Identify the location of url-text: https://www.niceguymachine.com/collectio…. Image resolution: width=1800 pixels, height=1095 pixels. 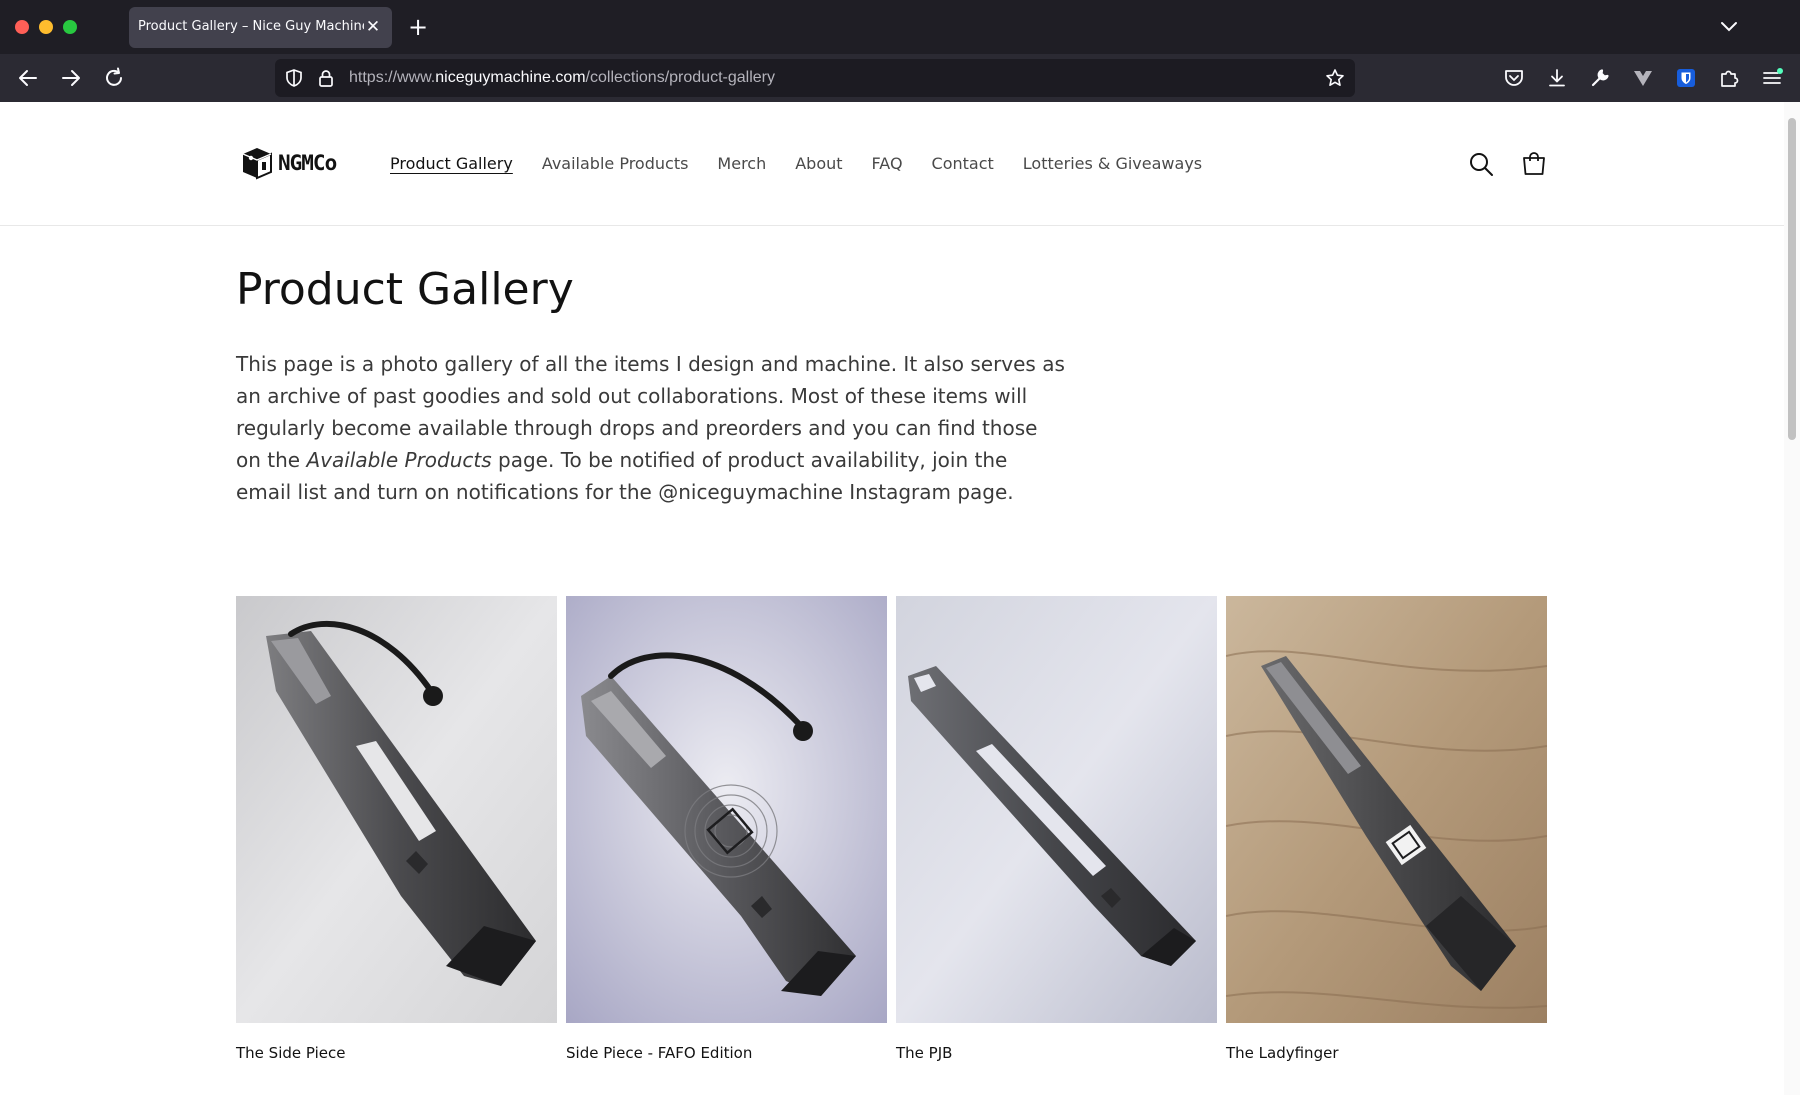
(562, 78).